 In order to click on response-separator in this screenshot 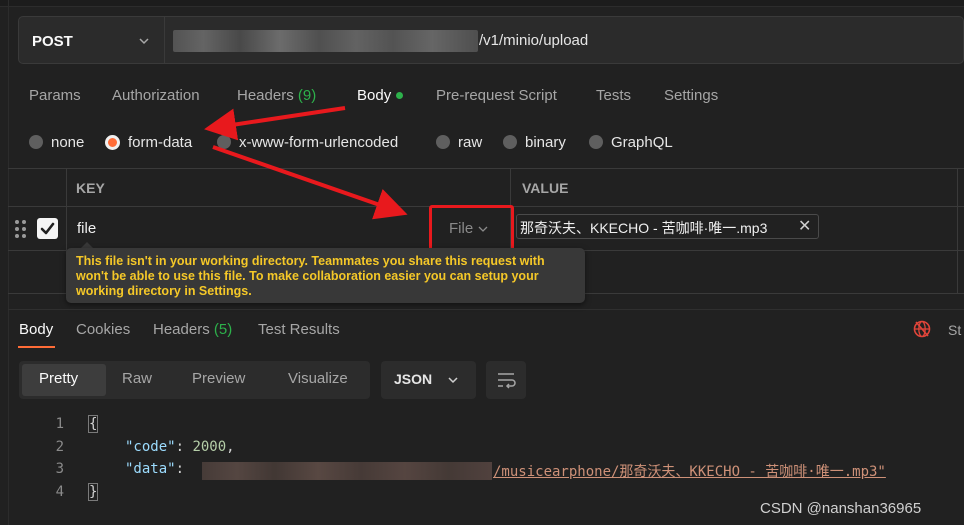, I will do `click(486, 309)`.